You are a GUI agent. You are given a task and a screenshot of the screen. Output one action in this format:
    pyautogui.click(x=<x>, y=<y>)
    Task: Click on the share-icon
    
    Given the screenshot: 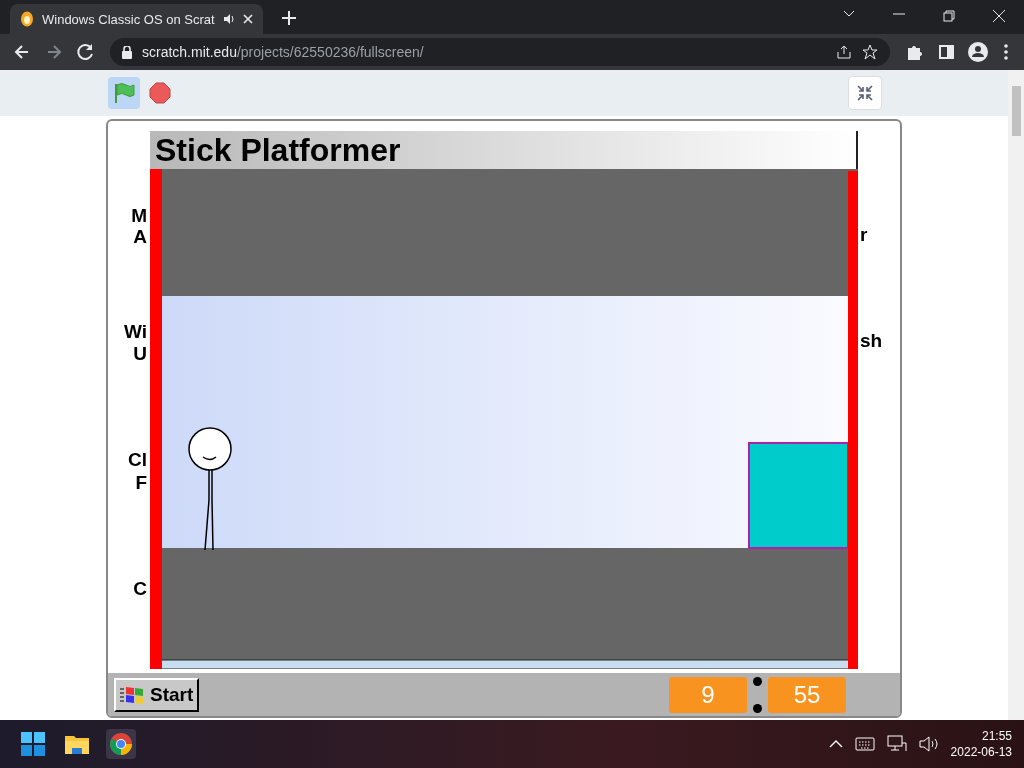 What is the action you would take?
    pyautogui.click(x=844, y=52)
    